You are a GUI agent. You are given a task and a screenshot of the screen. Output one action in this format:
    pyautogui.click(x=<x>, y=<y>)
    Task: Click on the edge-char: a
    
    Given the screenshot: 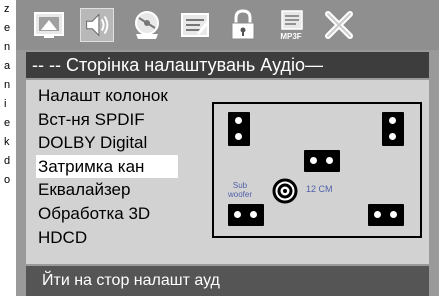 What is the action you would take?
    pyautogui.click(x=7, y=66)
    